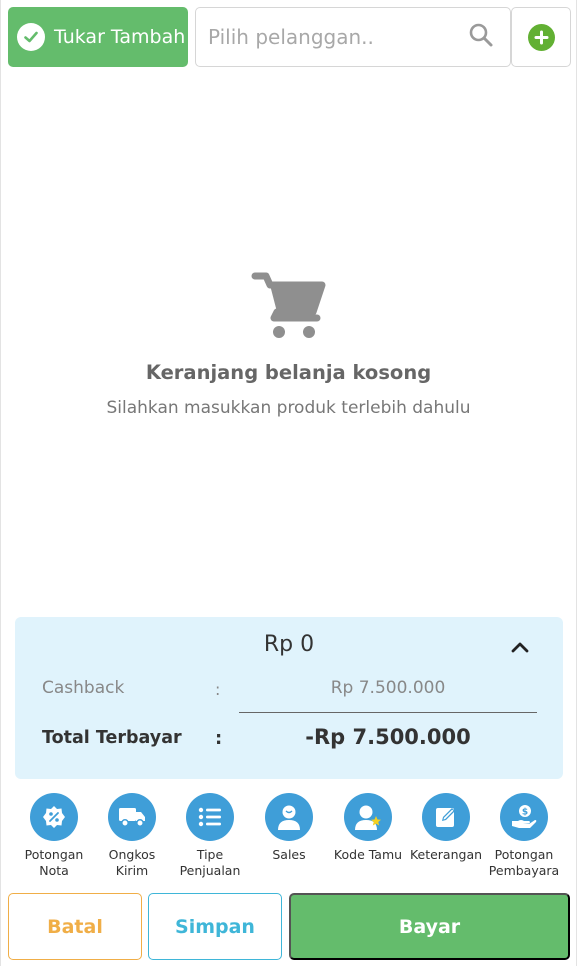 Image resolution: width=577 pixels, height=966 pixels. What do you see at coordinates (289, 817) in the screenshot?
I see `user-icon` at bounding box center [289, 817].